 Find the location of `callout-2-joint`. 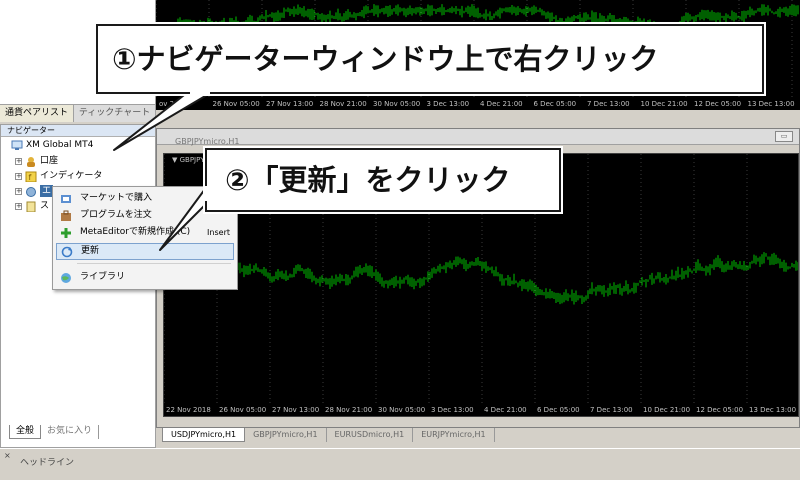

callout-2-joint is located at coordinates (207, 193).